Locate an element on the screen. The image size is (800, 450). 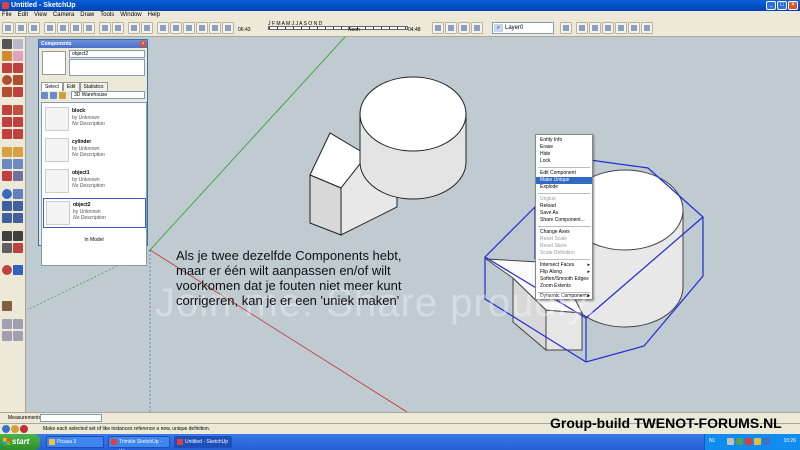
position-camera-icon is located at coordinates (7, 236).